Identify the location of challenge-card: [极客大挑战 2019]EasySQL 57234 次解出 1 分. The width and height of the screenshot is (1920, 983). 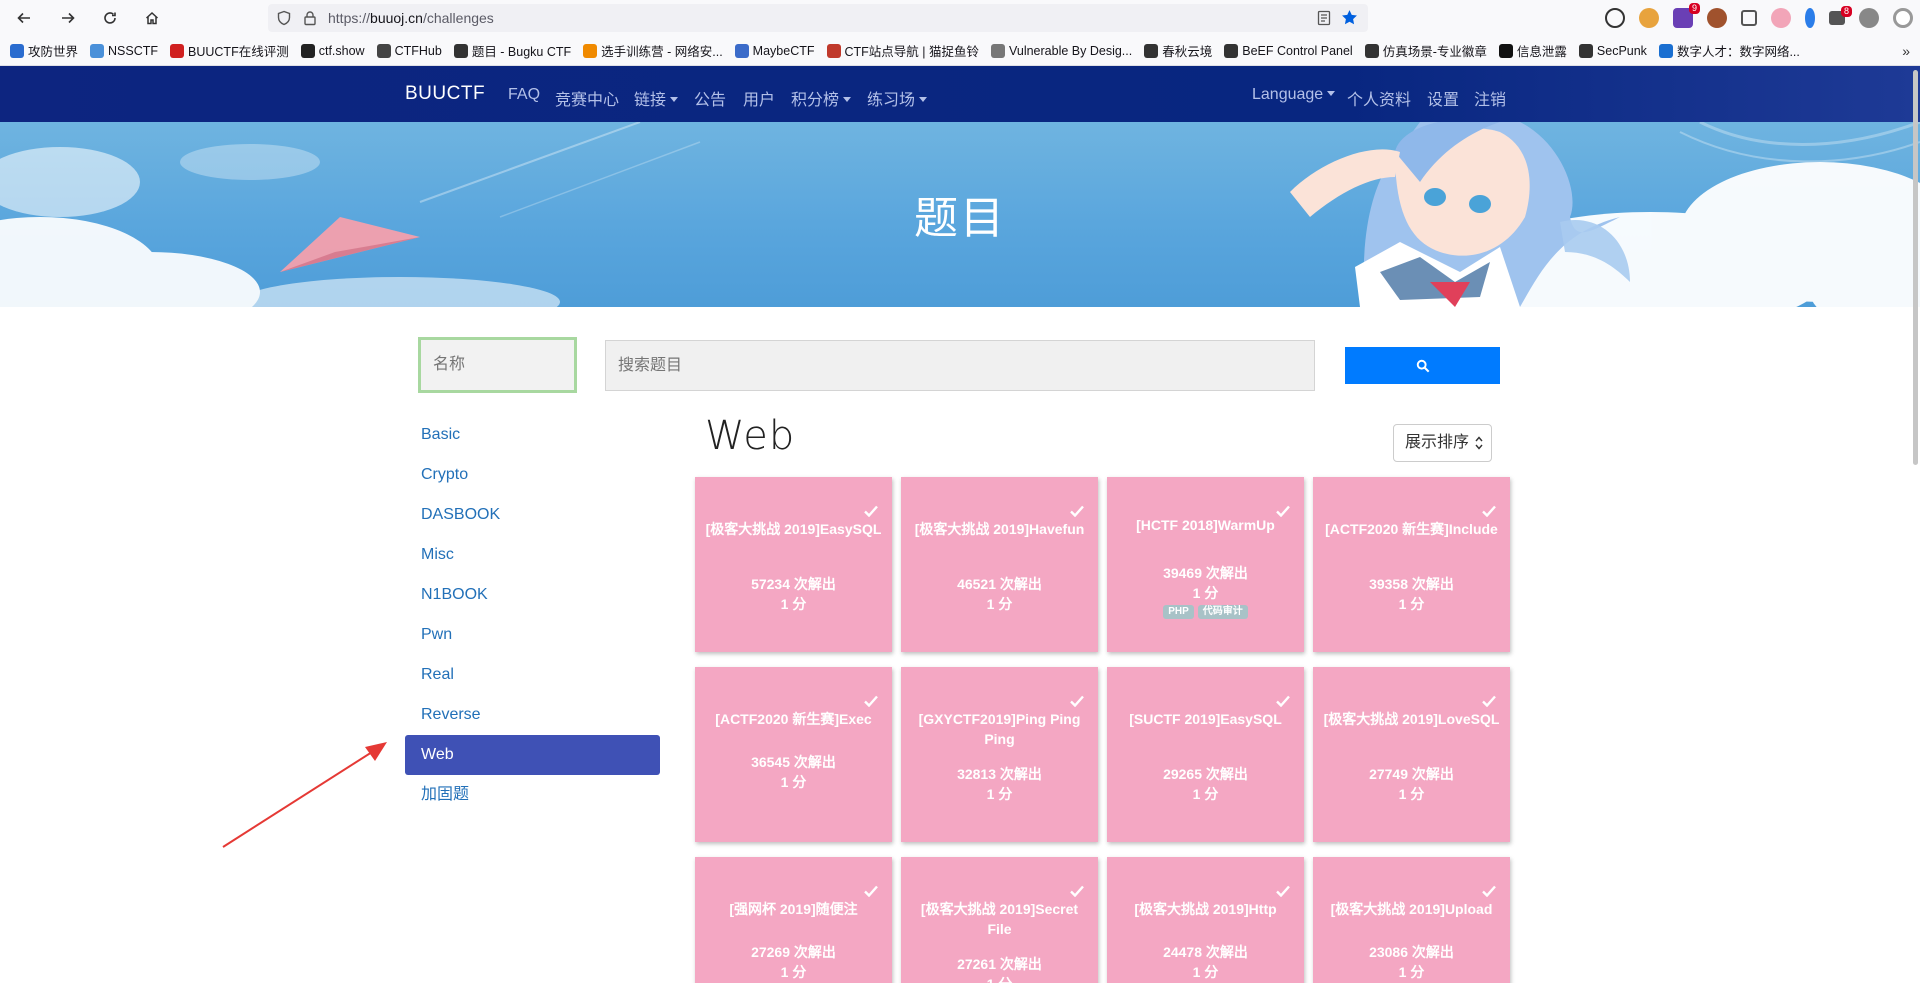
(793, 564).